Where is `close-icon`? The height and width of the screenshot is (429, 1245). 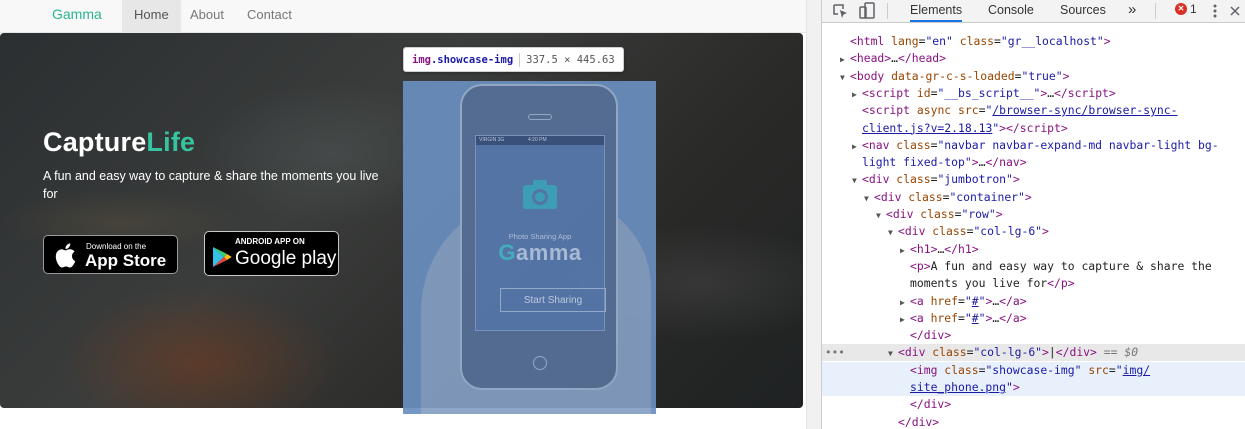
close-icon is located at coordinates (1235, 11).